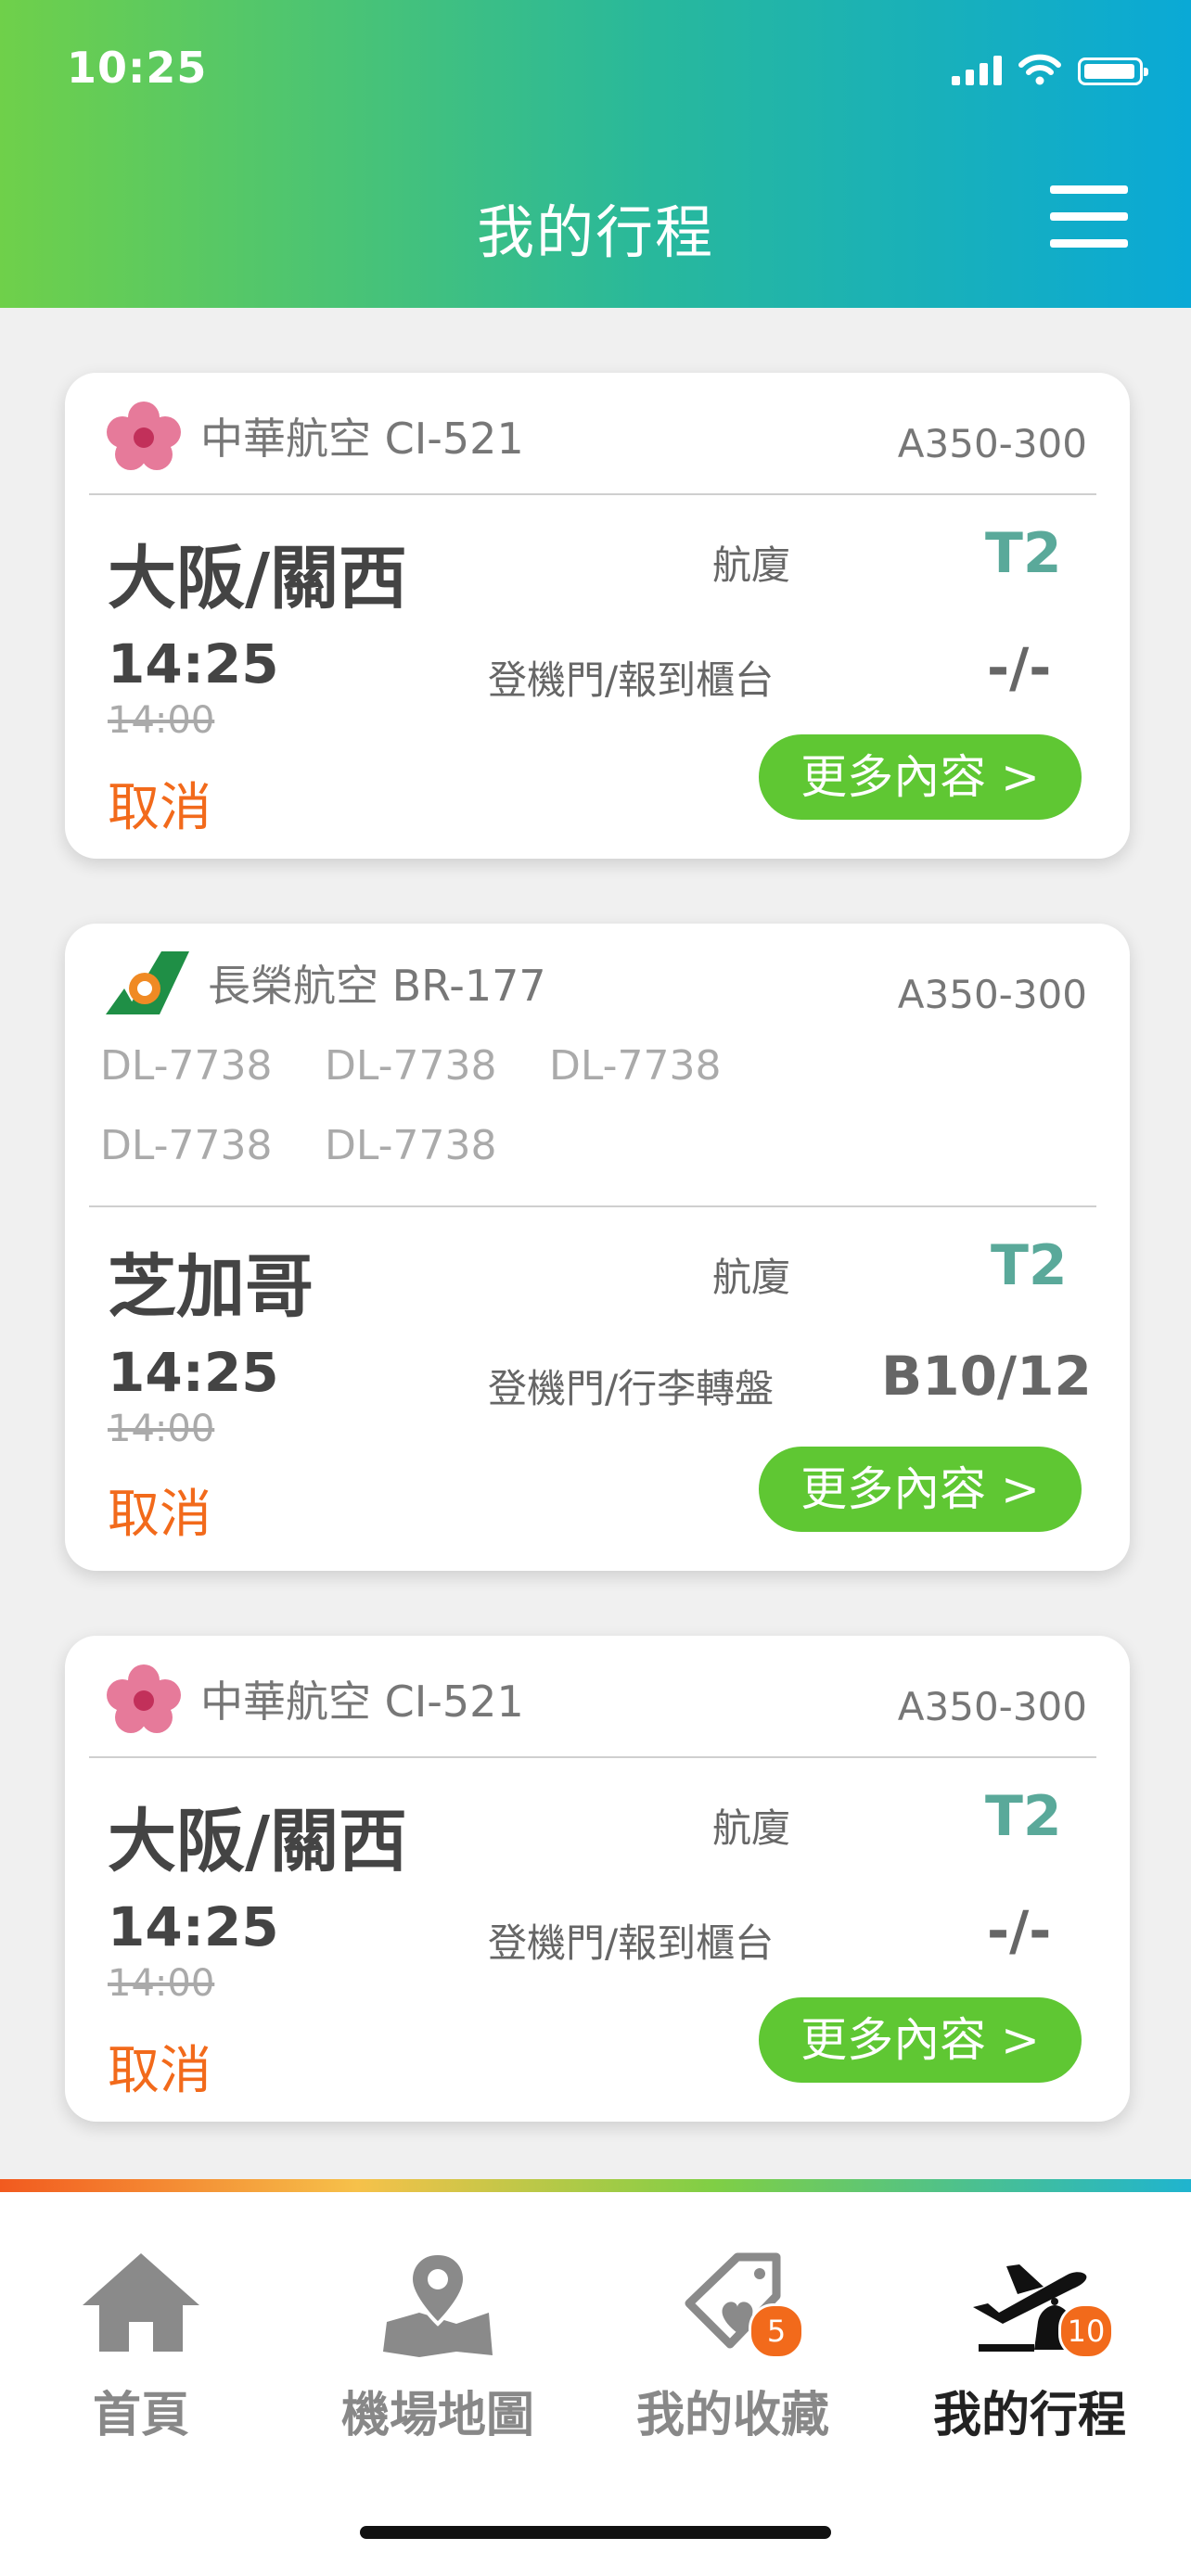 This screenshot has height=2576, width=1191. What do you see at coordinates (595, 154) in the screenshot?
I see `app-header: 10:25 我的行程` at bounding box center [595, 154].